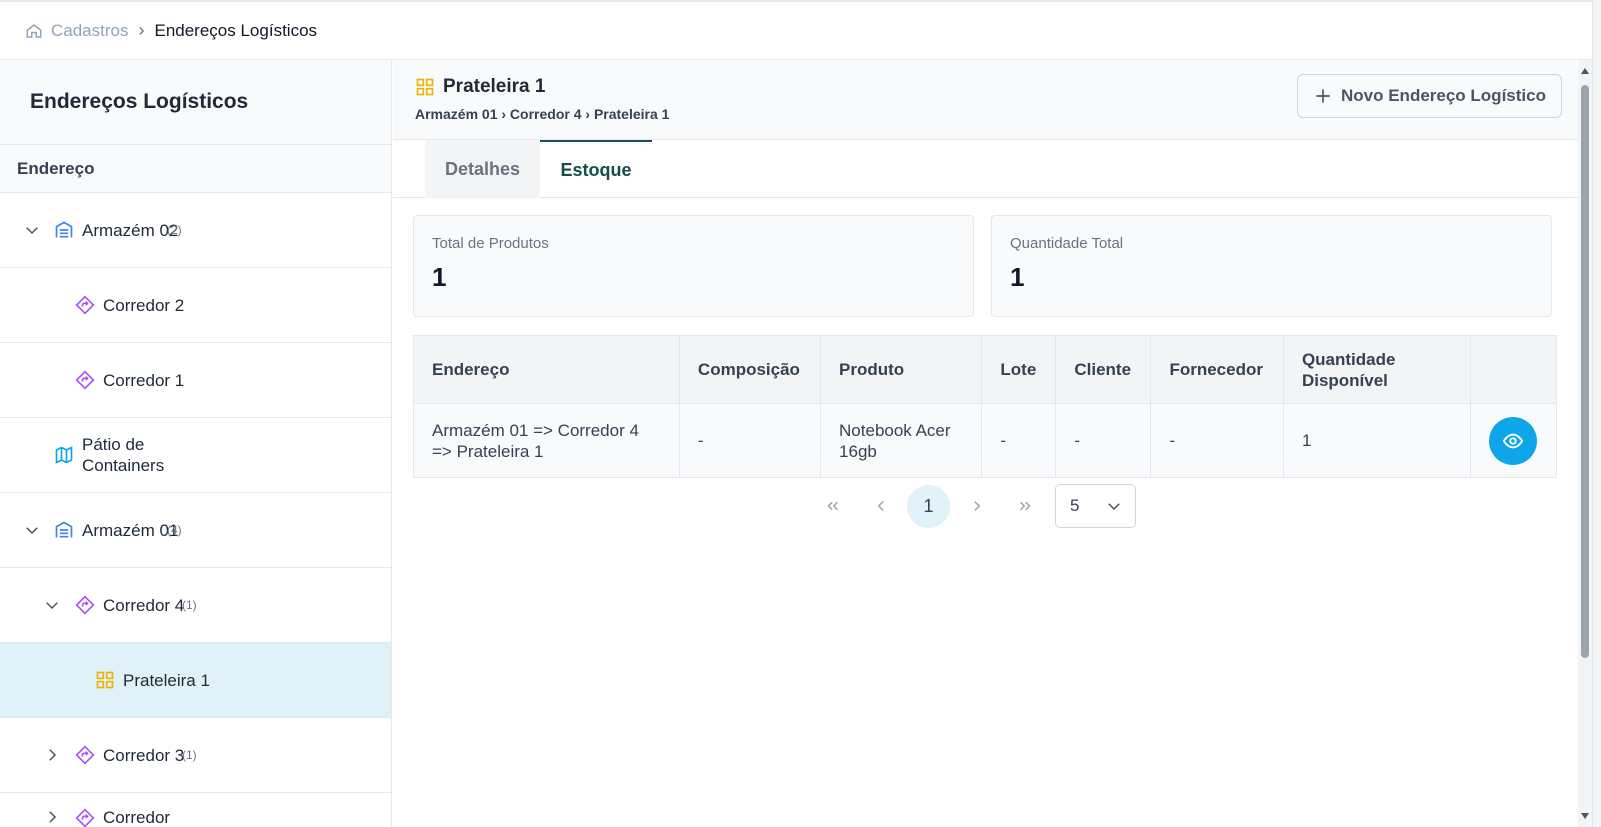 The width and height of the screenshot is (1601, 827). What do you see at coordinates (1095, 506) in the screenshot?
I see `page-size-select: 5` at bounding box center [1095, 506].